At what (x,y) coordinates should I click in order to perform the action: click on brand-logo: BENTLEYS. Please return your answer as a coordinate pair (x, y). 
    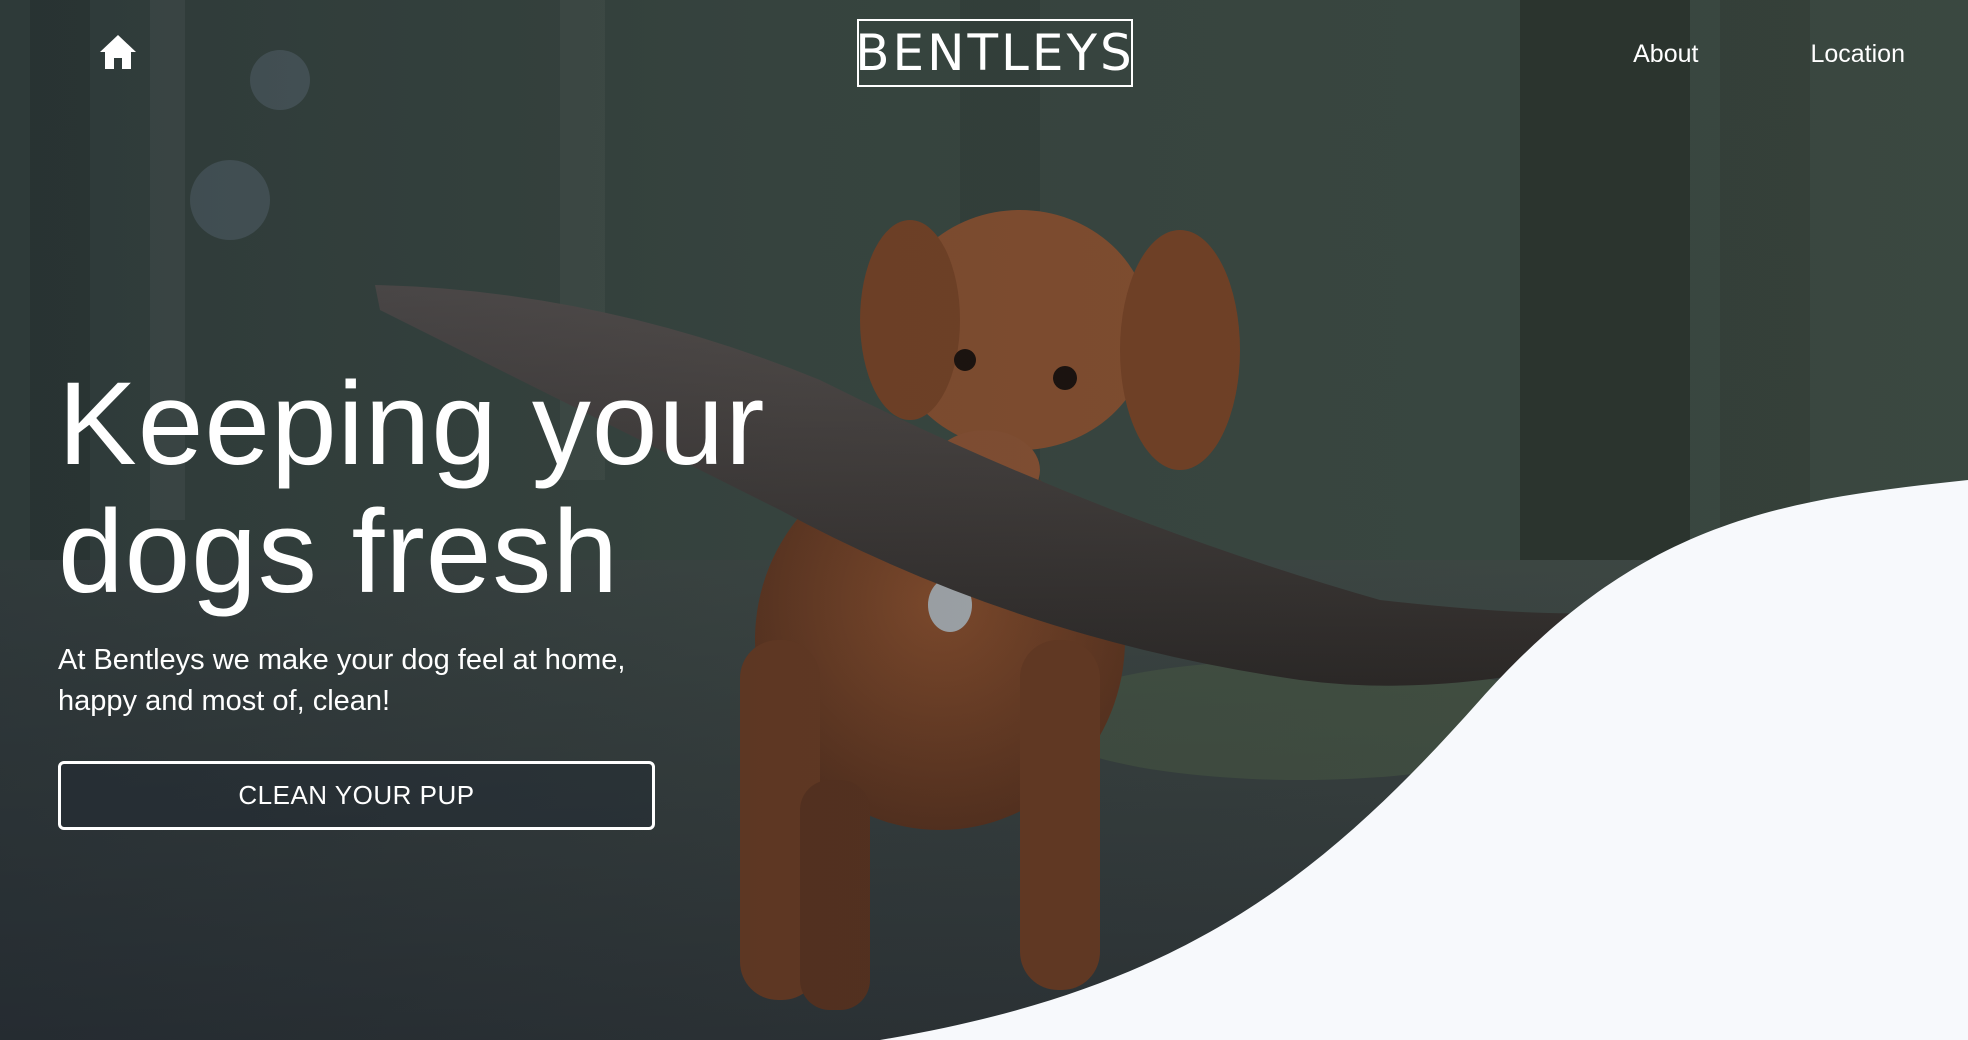
    Looking at the image, I should click on (994, 53).